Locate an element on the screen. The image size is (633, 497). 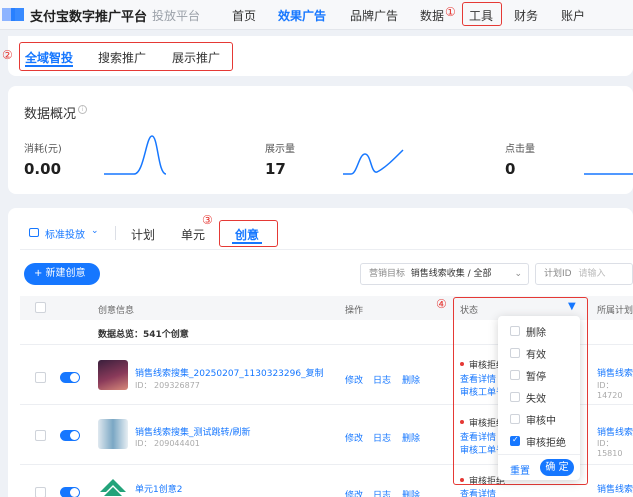
logo-icon is located at coordinates (13, 14).